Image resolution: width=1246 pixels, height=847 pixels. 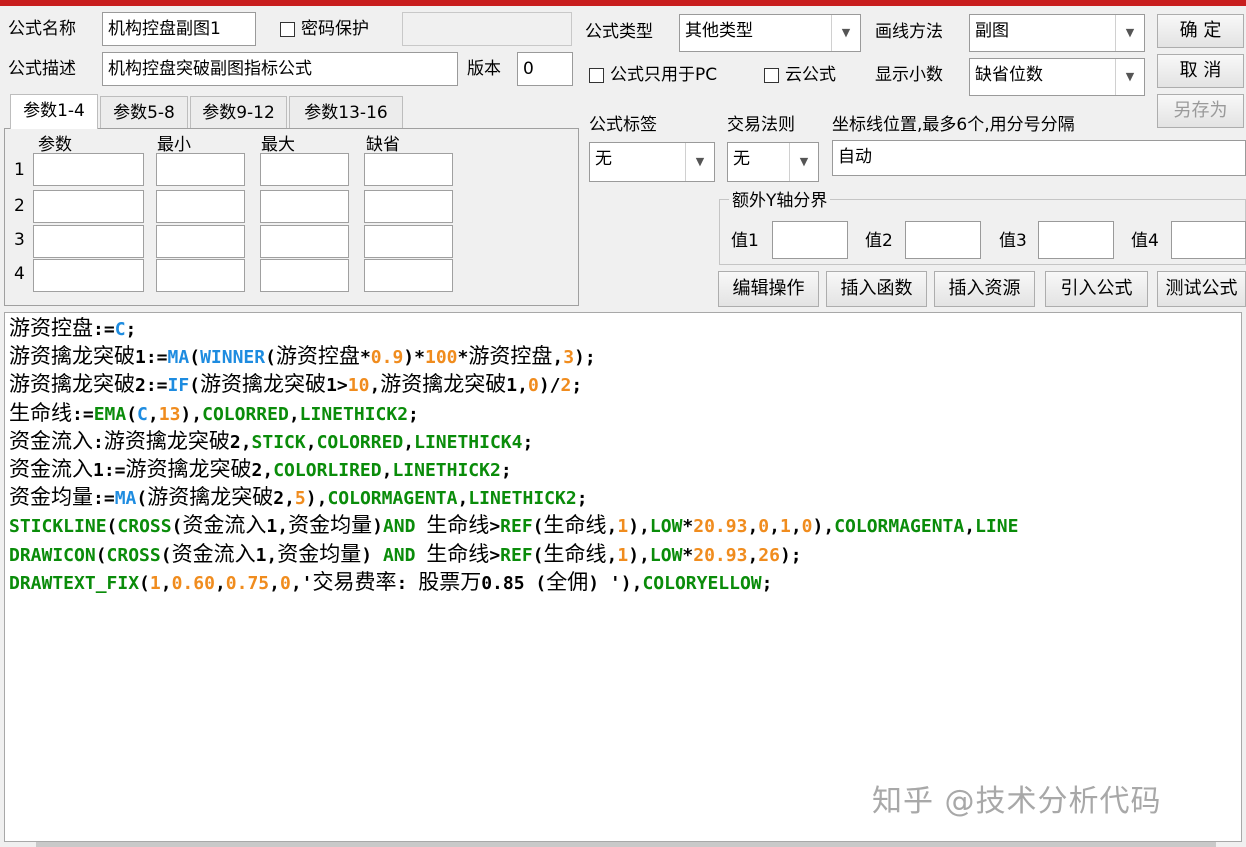 What do you see at coordinates (513, 442) in the screenshot?
I see `code-line: 资金流入:游资擒龙突破2,STICK,COLORRED,LINETHICK4;` at bounding box center [513, 442].